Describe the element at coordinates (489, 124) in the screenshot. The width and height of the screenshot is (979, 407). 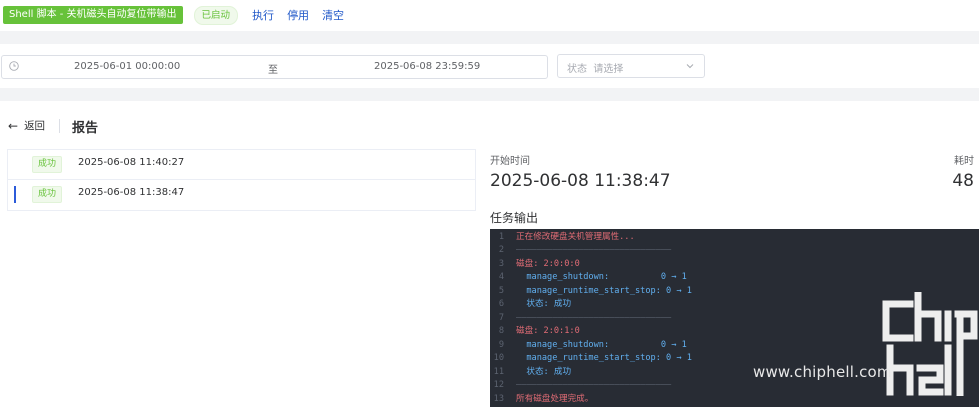
I see `report-header: ← 返回 报告` at that location.